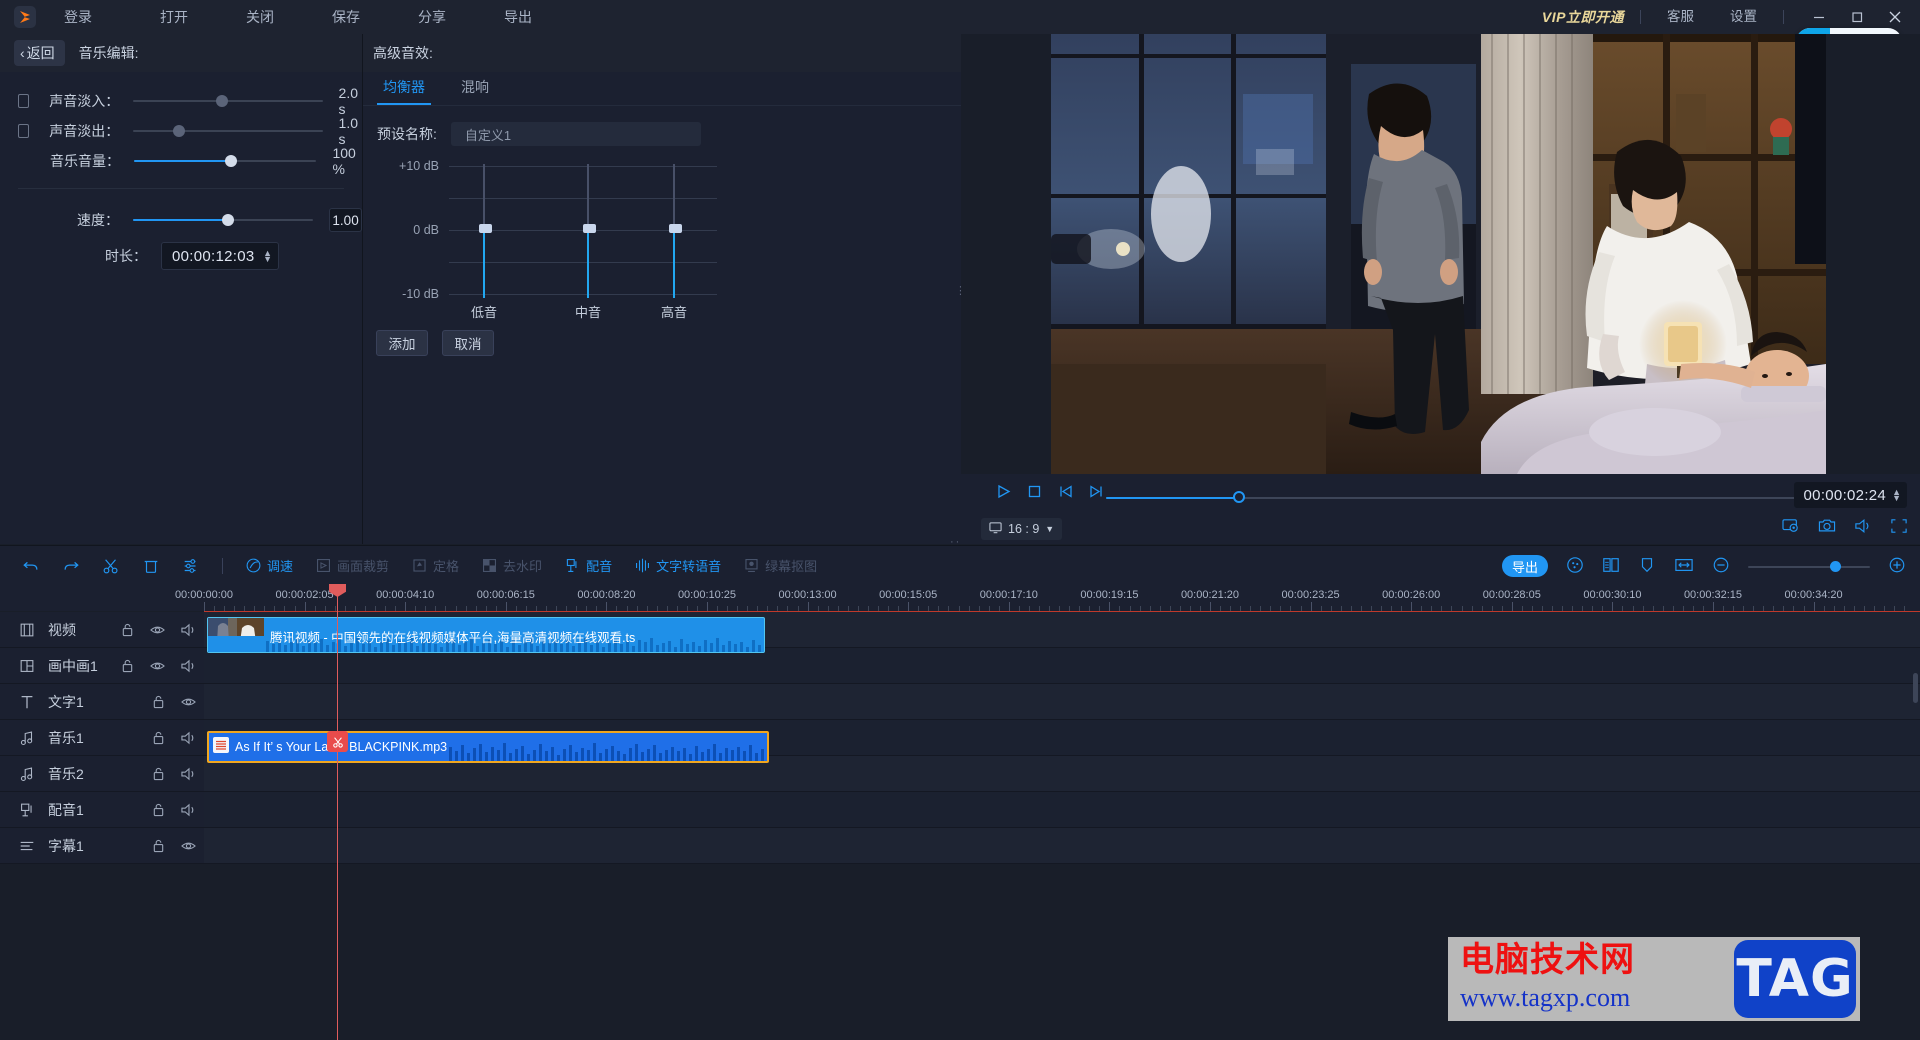  What do you see at coordinates (435, 565) in the screenshot?
I see `tool-freeze: 定格` at bounding box center [435, 565].